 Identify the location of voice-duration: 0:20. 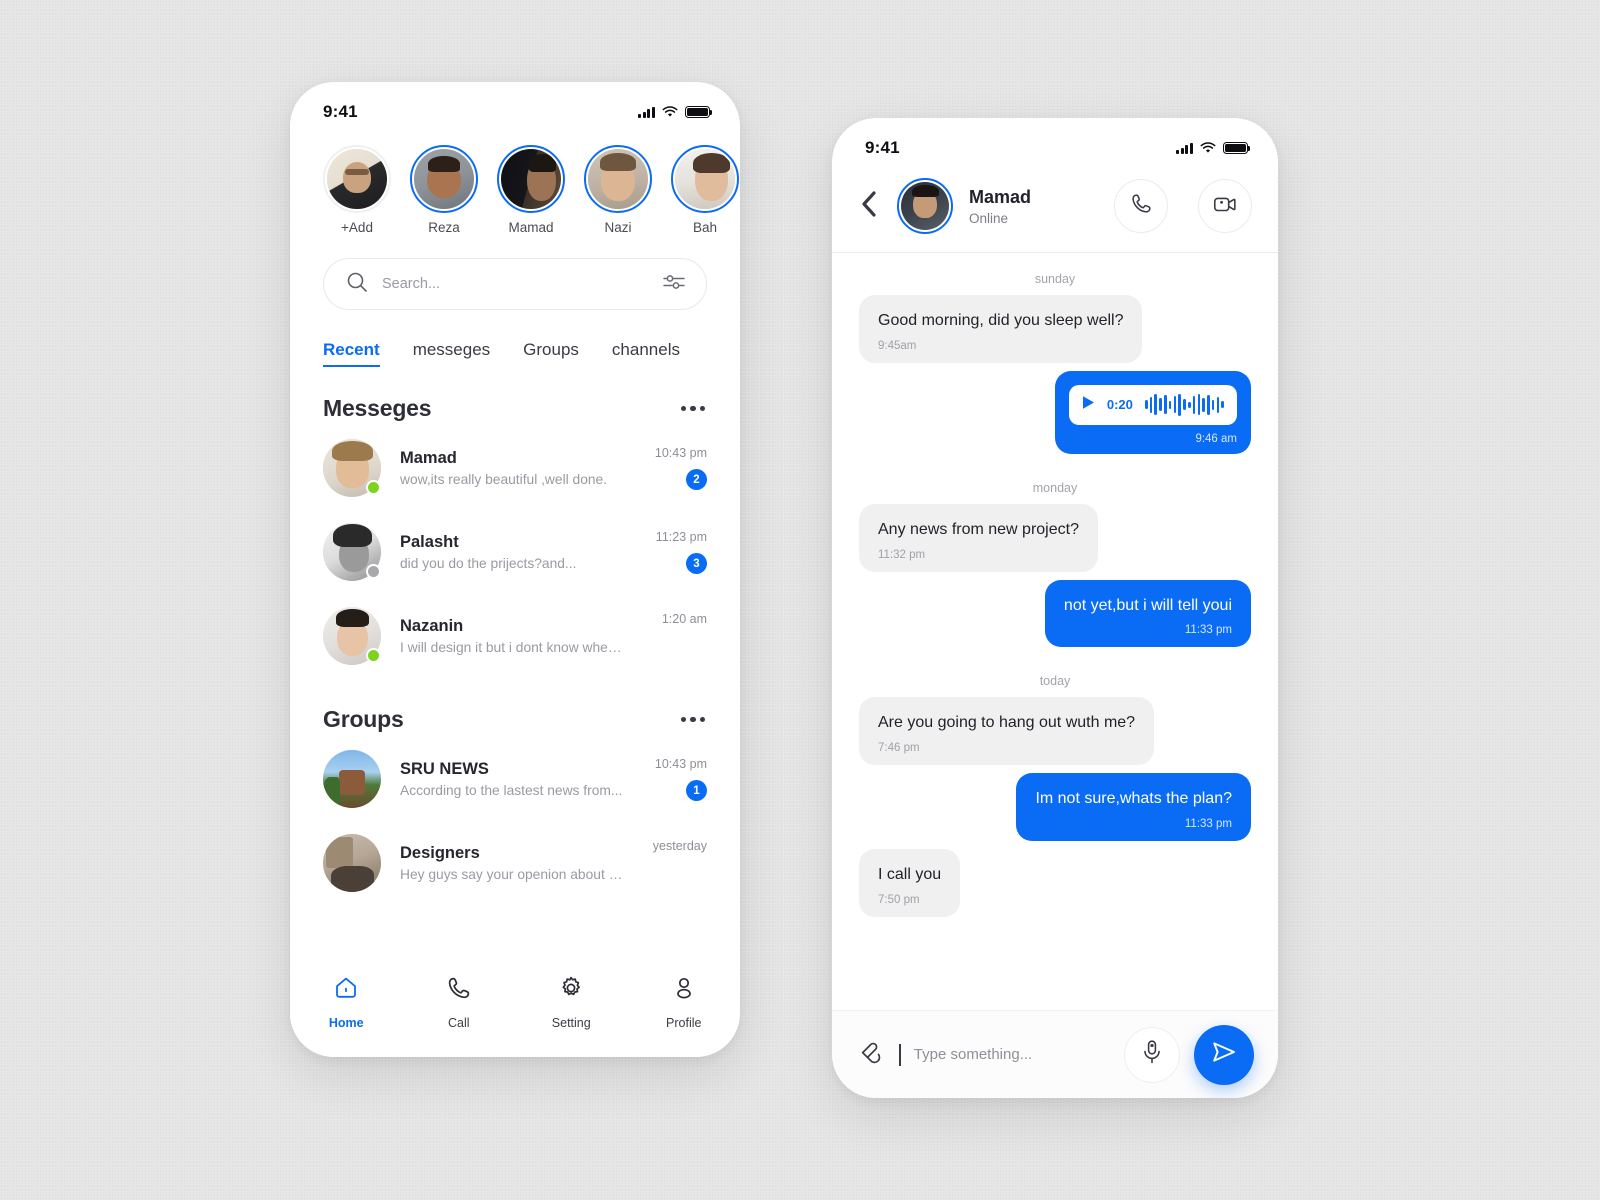
(1119, 405).